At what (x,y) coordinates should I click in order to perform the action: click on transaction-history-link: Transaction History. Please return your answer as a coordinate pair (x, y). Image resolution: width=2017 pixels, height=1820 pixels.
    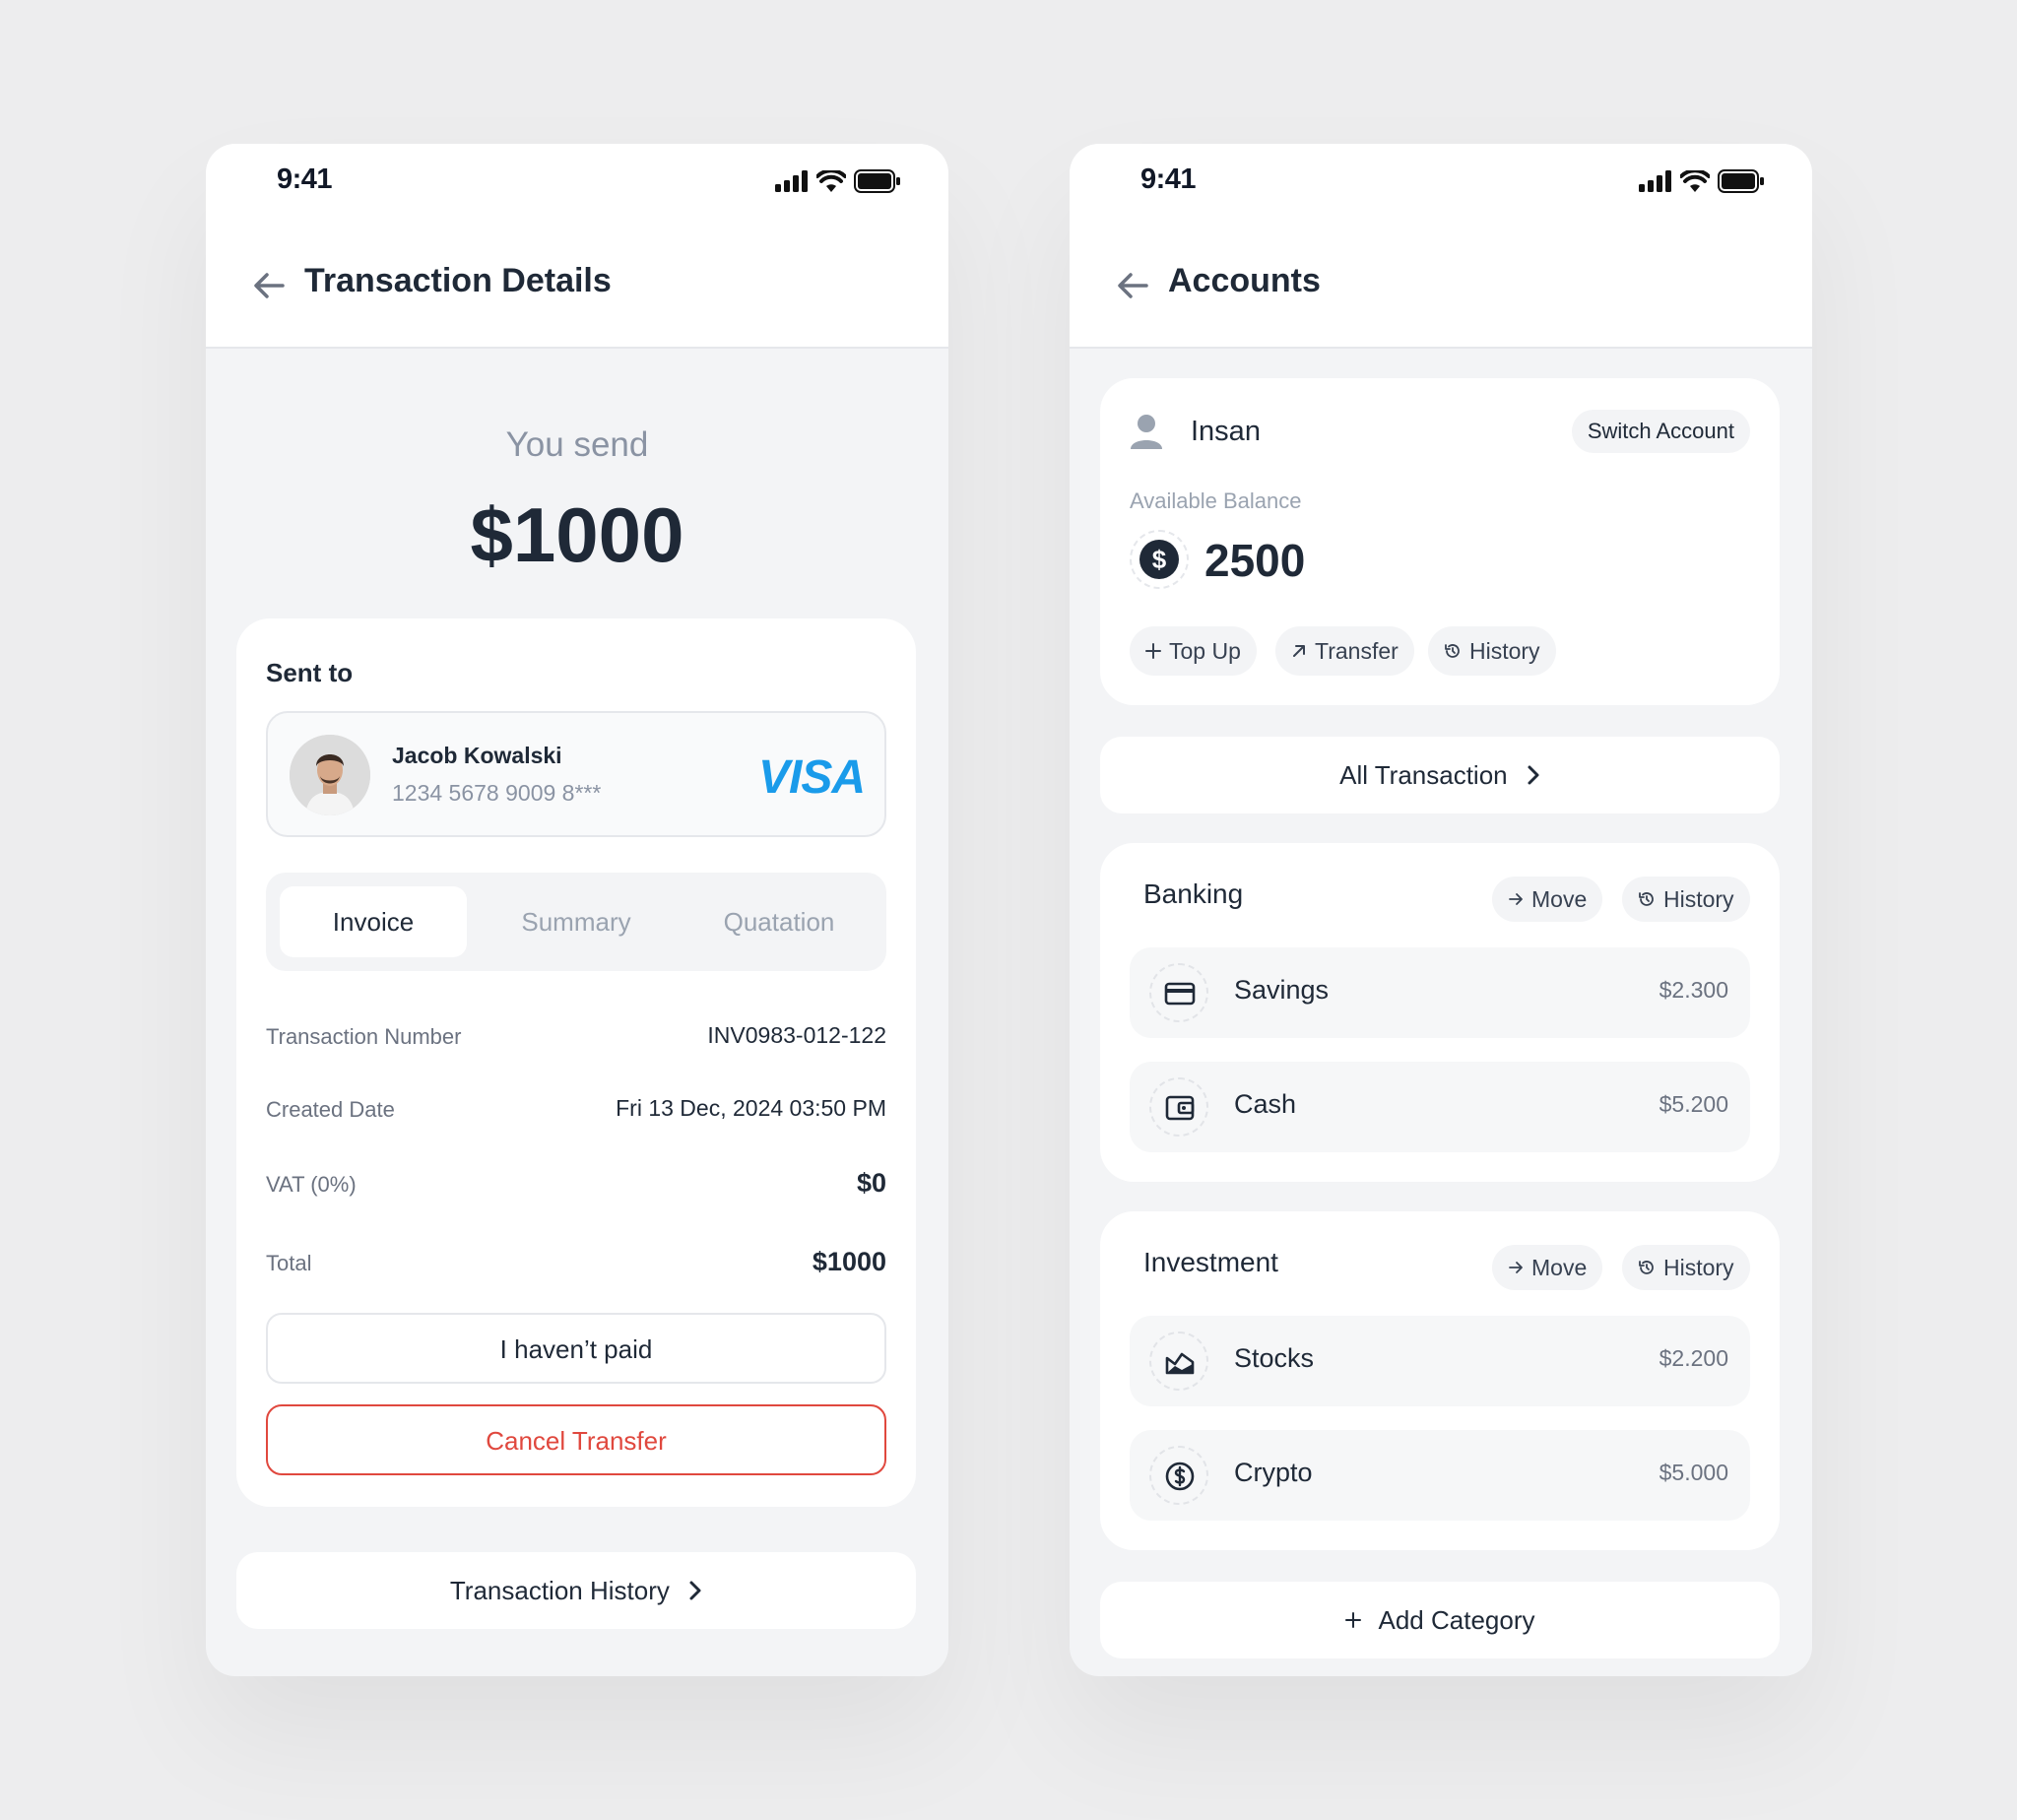
    Looking at the image, I should click on (576, 1590).